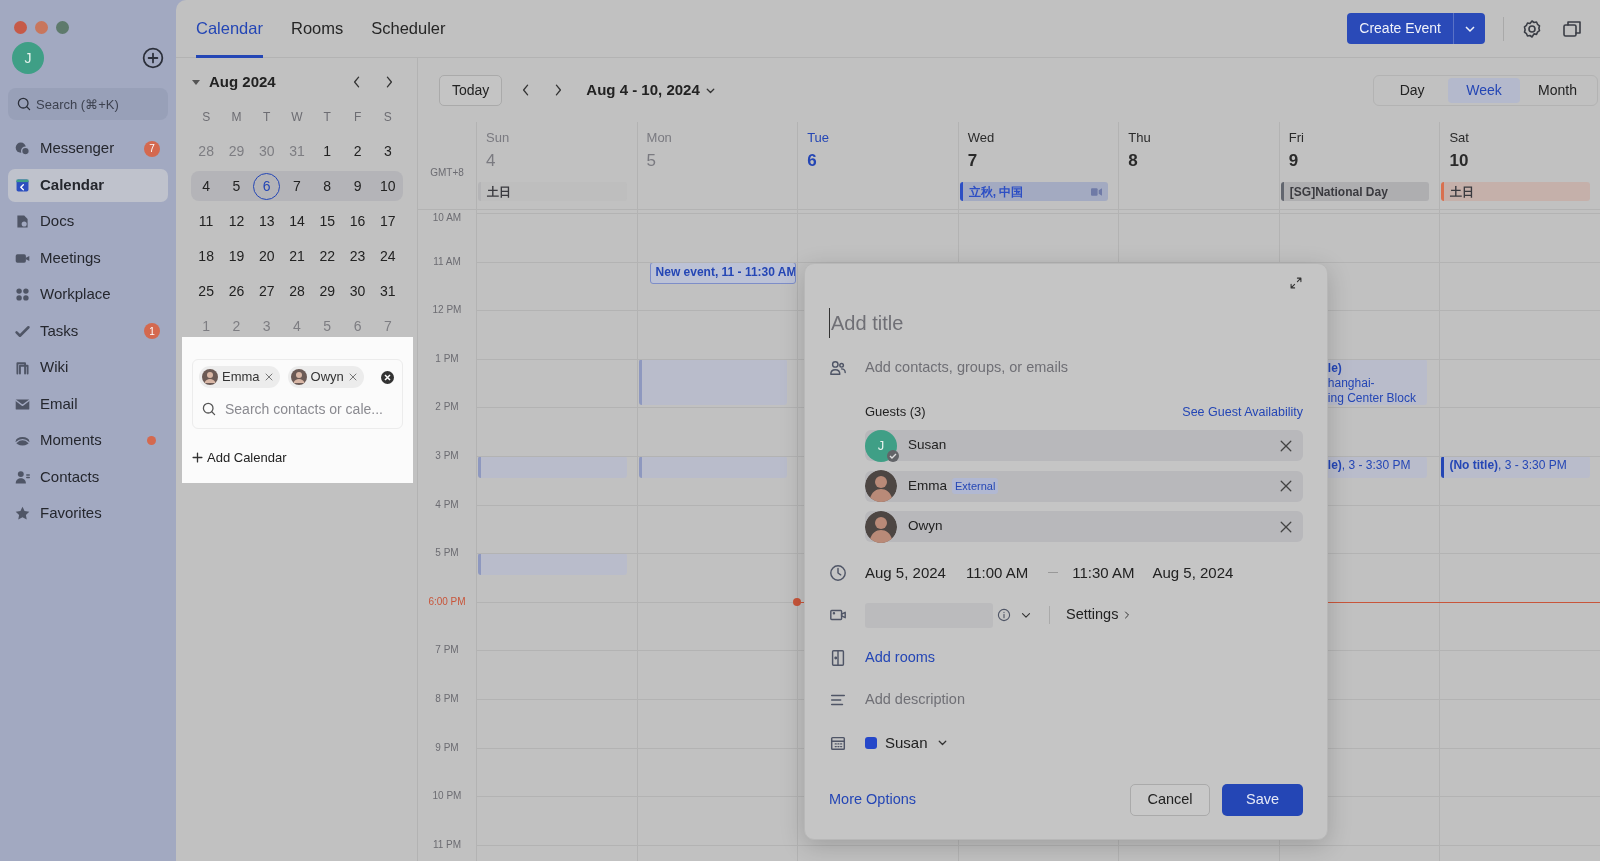 The height and width of the screenshot is (861, 1600). I want to click on calendar-date: 19, so click(236, 256).